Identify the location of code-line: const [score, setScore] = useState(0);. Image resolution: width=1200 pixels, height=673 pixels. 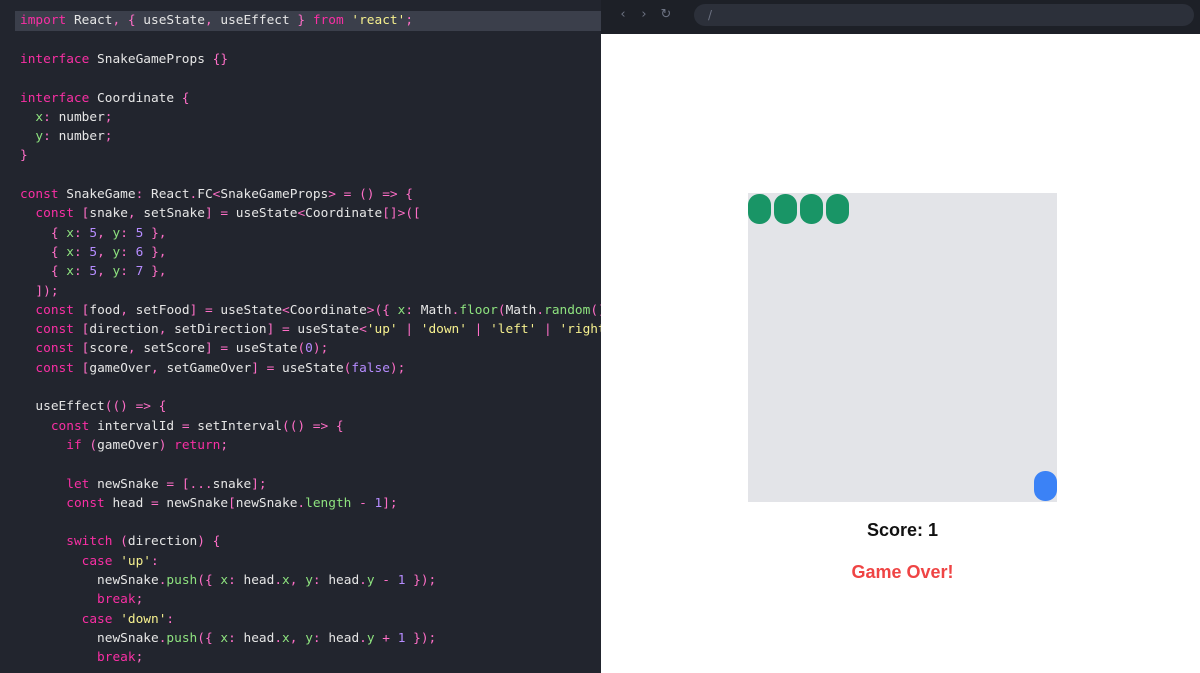
(300, 348).